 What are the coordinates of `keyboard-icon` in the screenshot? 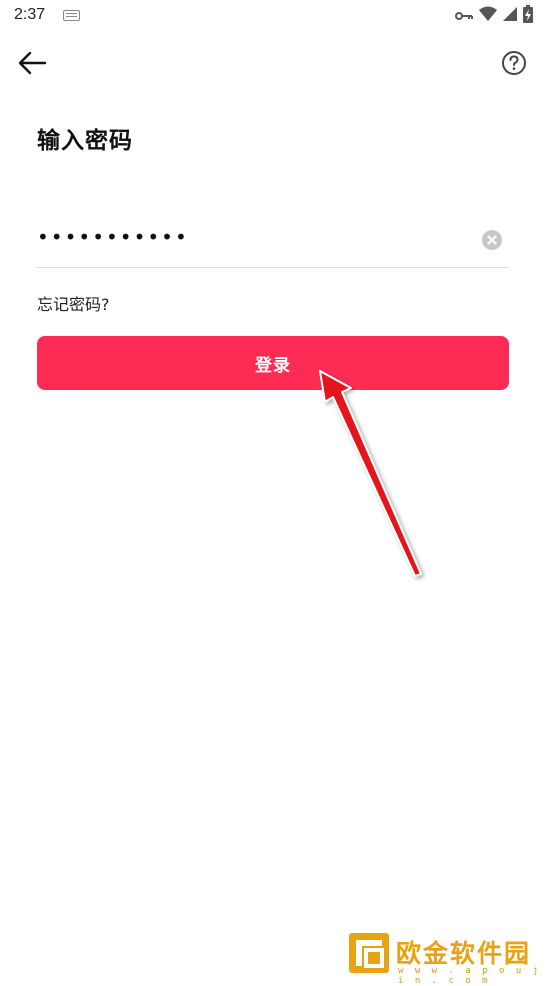 It's located at (71, 15).